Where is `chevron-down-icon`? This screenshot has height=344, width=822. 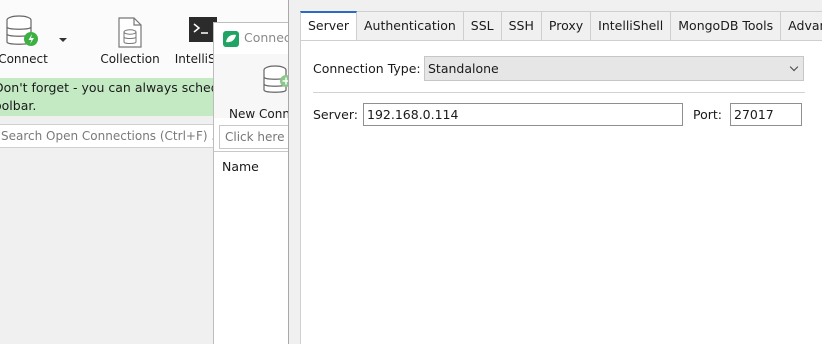
chevron-down-icon is located at coordinates (794, 67).